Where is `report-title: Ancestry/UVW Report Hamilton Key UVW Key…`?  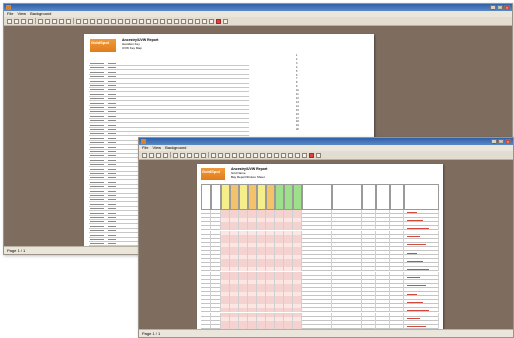 report-title: Ancestry/UVW Report Hamilton Key UVW Key… is located at coordinates (140, 44).